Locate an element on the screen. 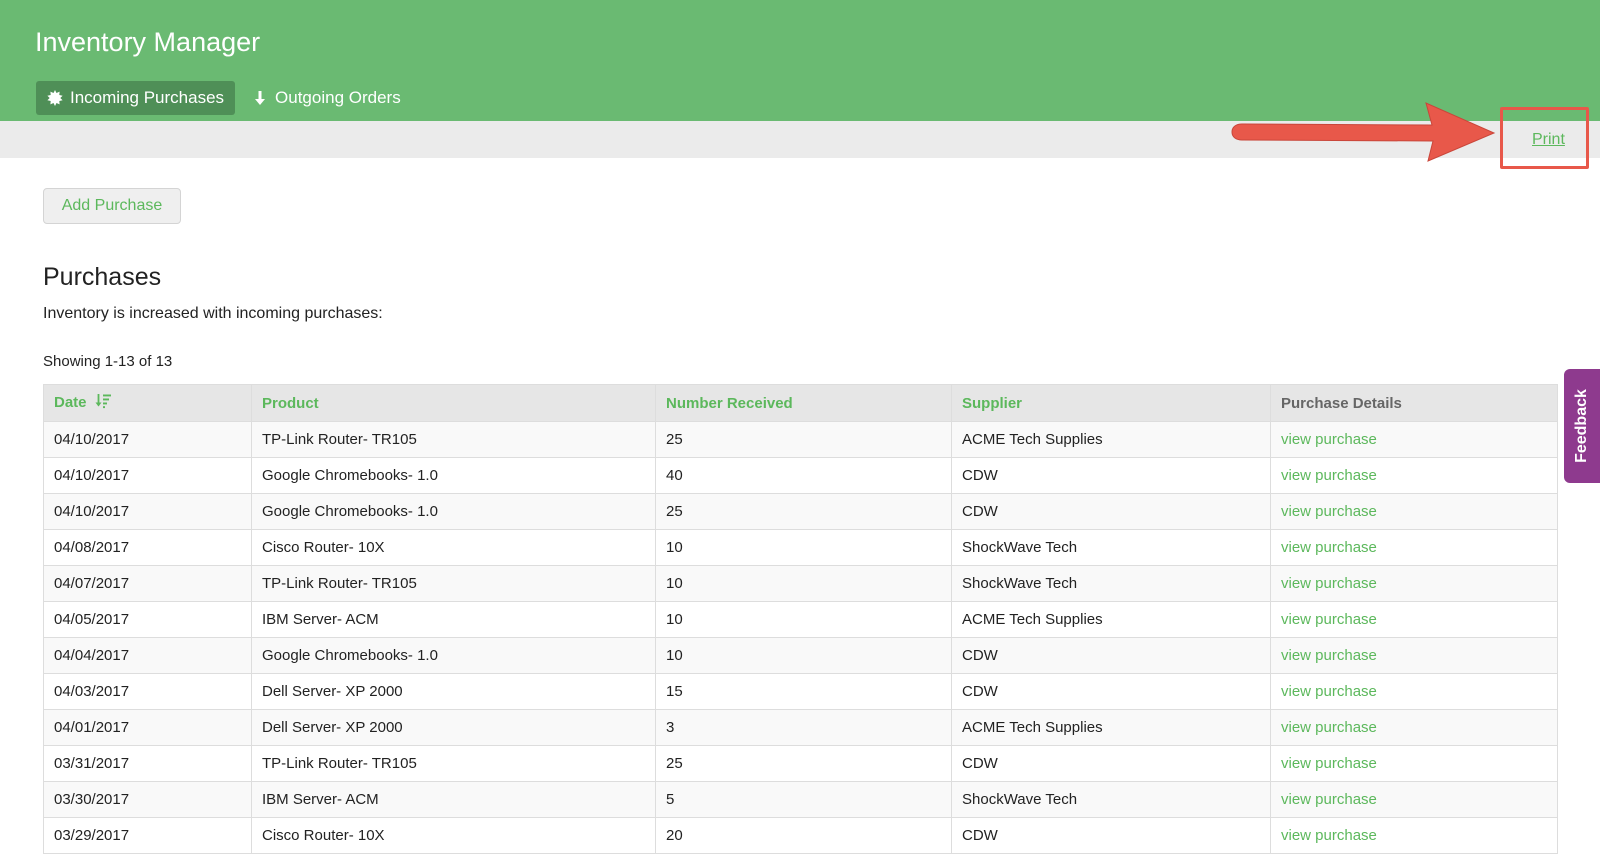  column-header-supplier: Supplier is located at coordinates (1111, 403).